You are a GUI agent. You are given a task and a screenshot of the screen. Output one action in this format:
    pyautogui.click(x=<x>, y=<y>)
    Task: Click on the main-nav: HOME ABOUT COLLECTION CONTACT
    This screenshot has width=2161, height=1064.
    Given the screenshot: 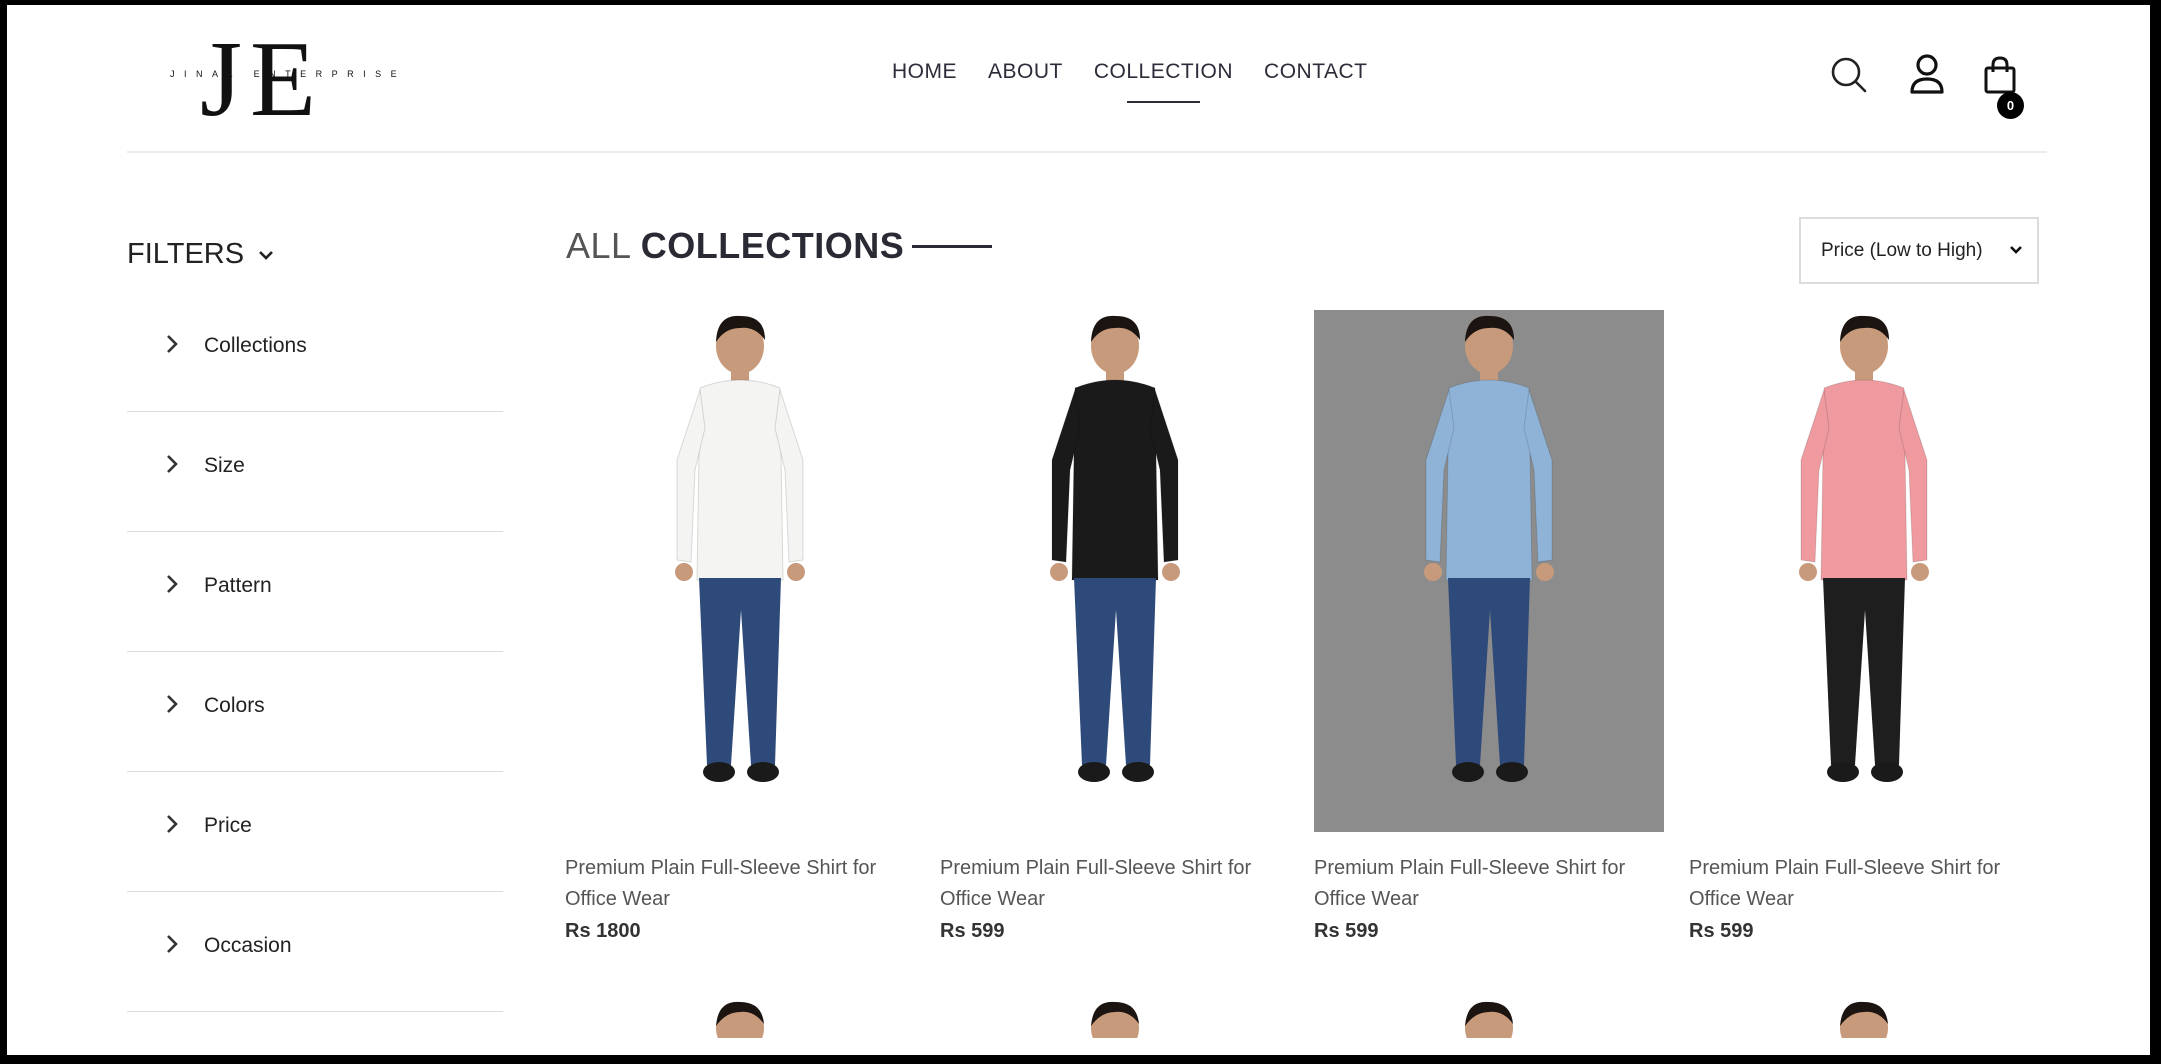 What is the action you would take?
    pyautogui.click(x=1129, y=81)
    